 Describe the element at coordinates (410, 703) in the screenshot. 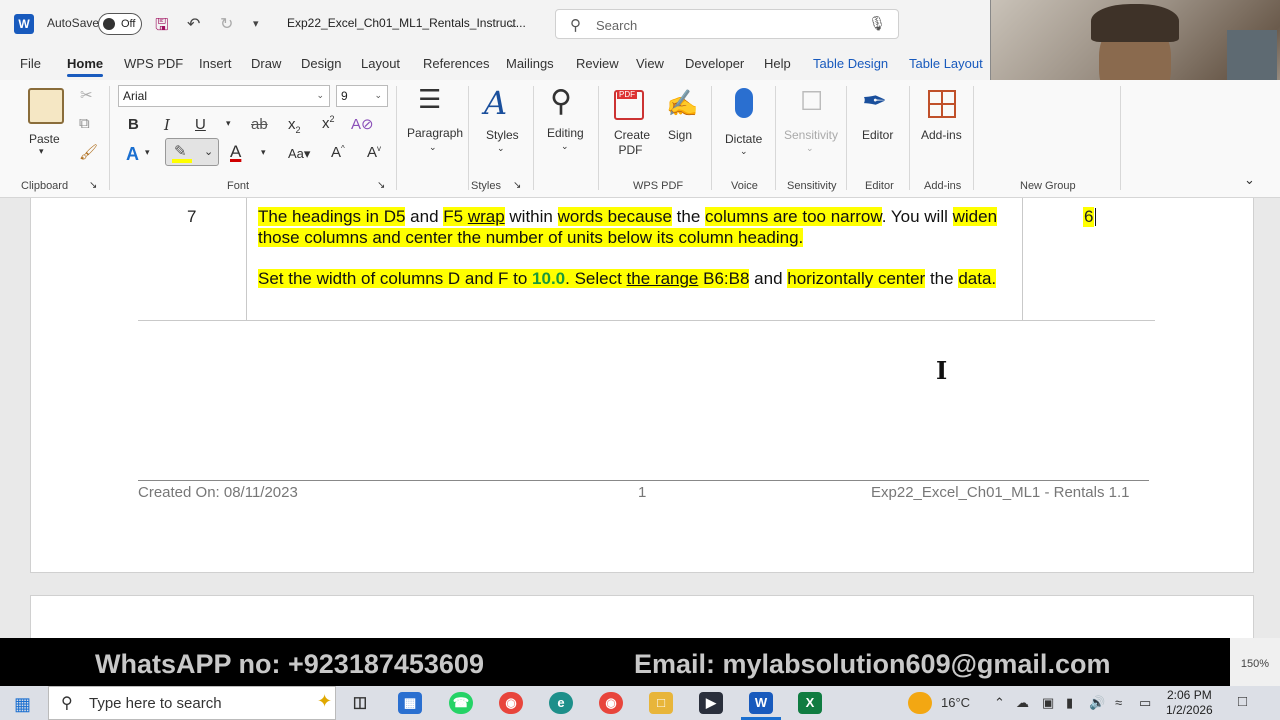

I see `store-icon: ▦` at that location.